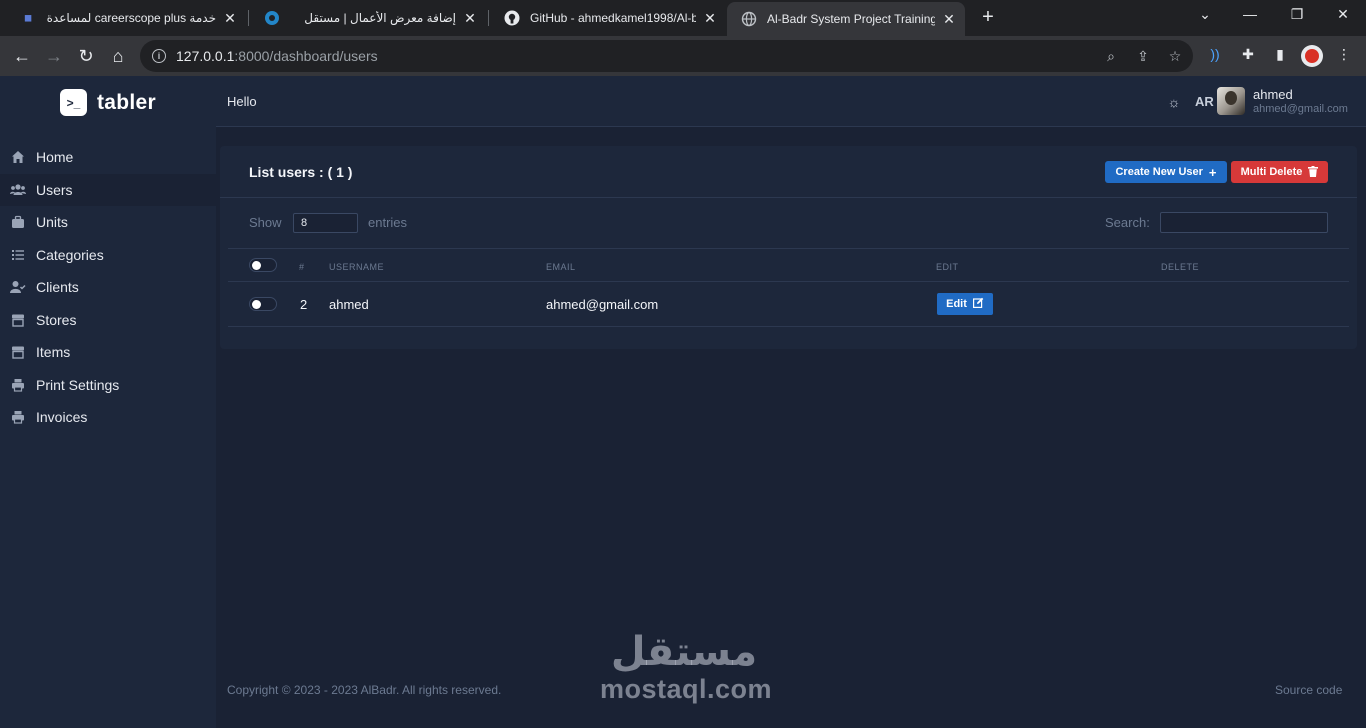  Describe the element at coordinates (22, 56) in the screenshot. I see `back-icon: ←` at that location.